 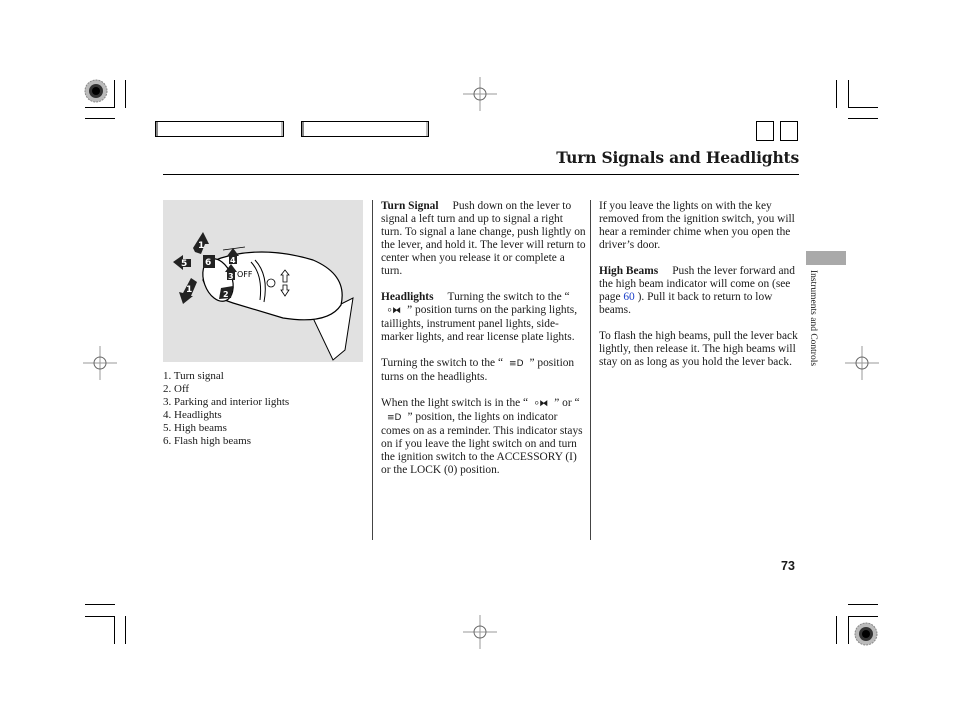 I want to click on callout-6-icon: 6, so click(x=209, y=261).